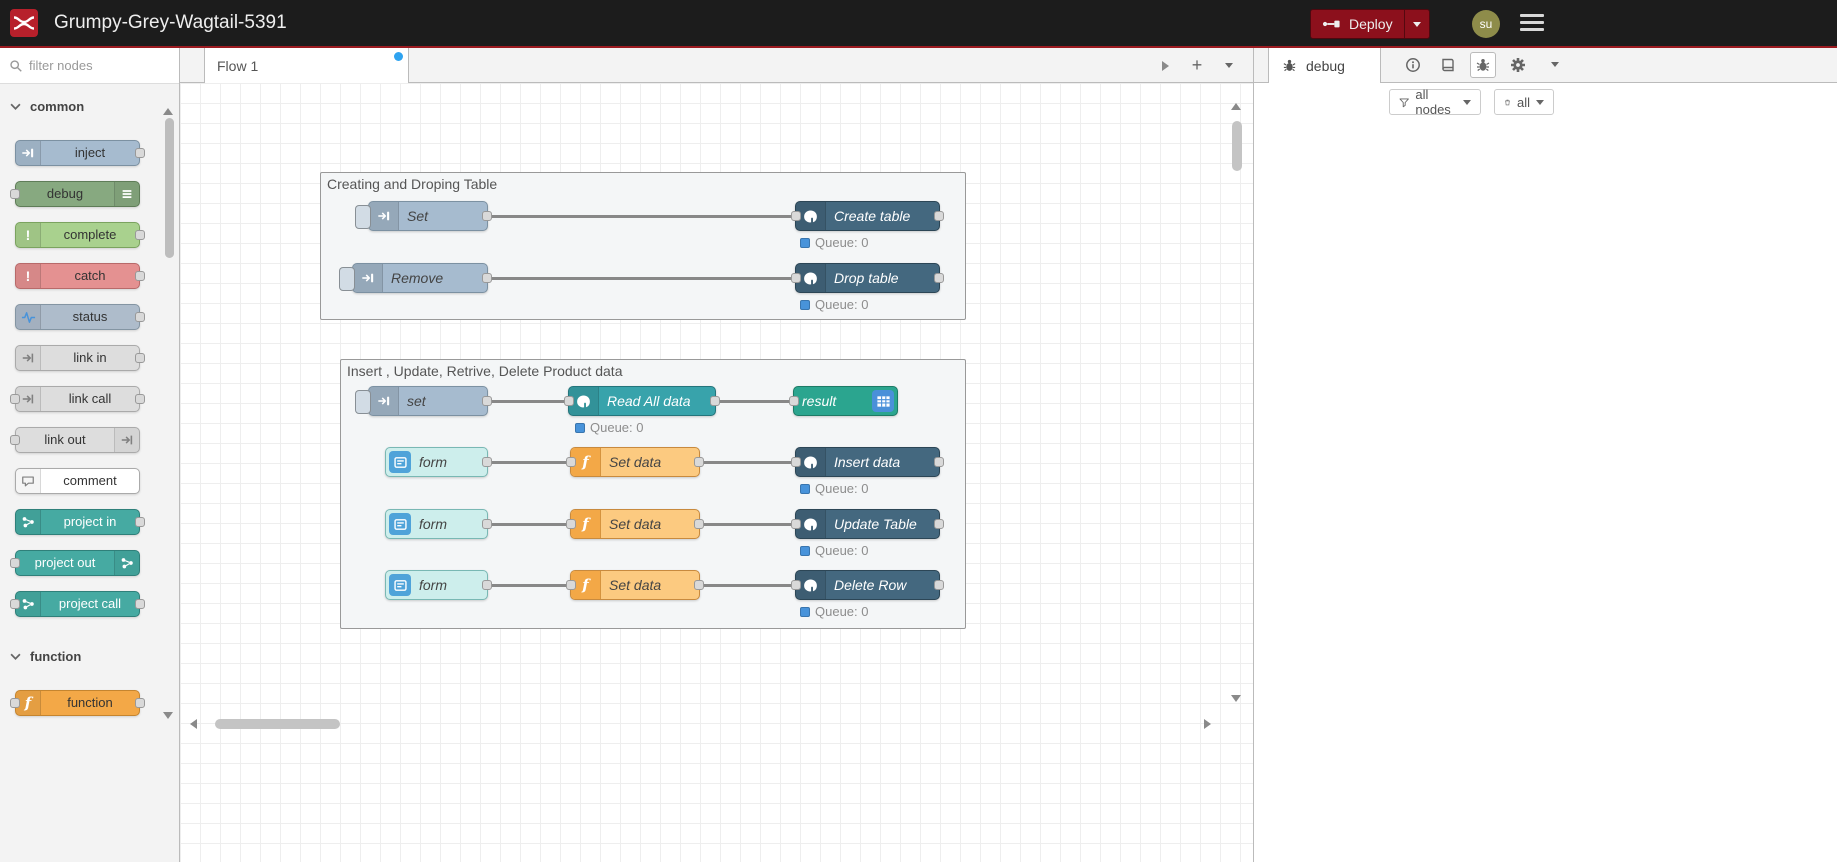 This screenshot has height=862, width=1837. I want to click on tab-flow-1: Flow 1, so click(306, 65).